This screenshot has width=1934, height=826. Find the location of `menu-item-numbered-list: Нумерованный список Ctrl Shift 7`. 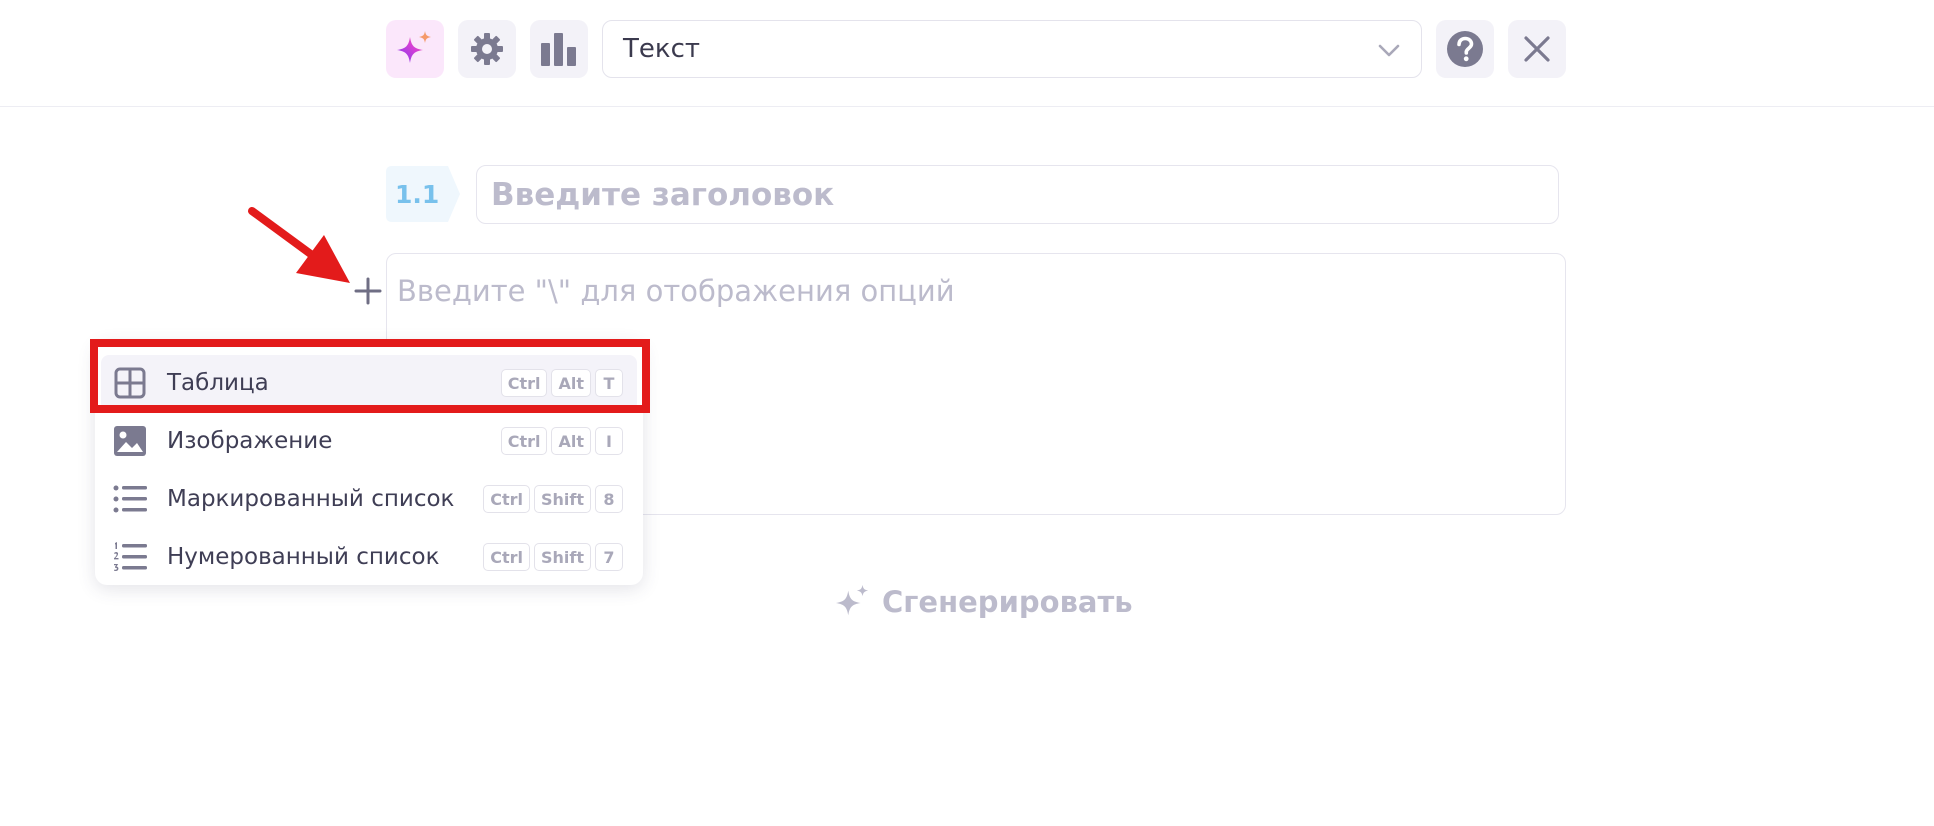

menu-item-numbered-list: Нумерованный список Ctrl Shift 7 is located at coordinates (369, 557).